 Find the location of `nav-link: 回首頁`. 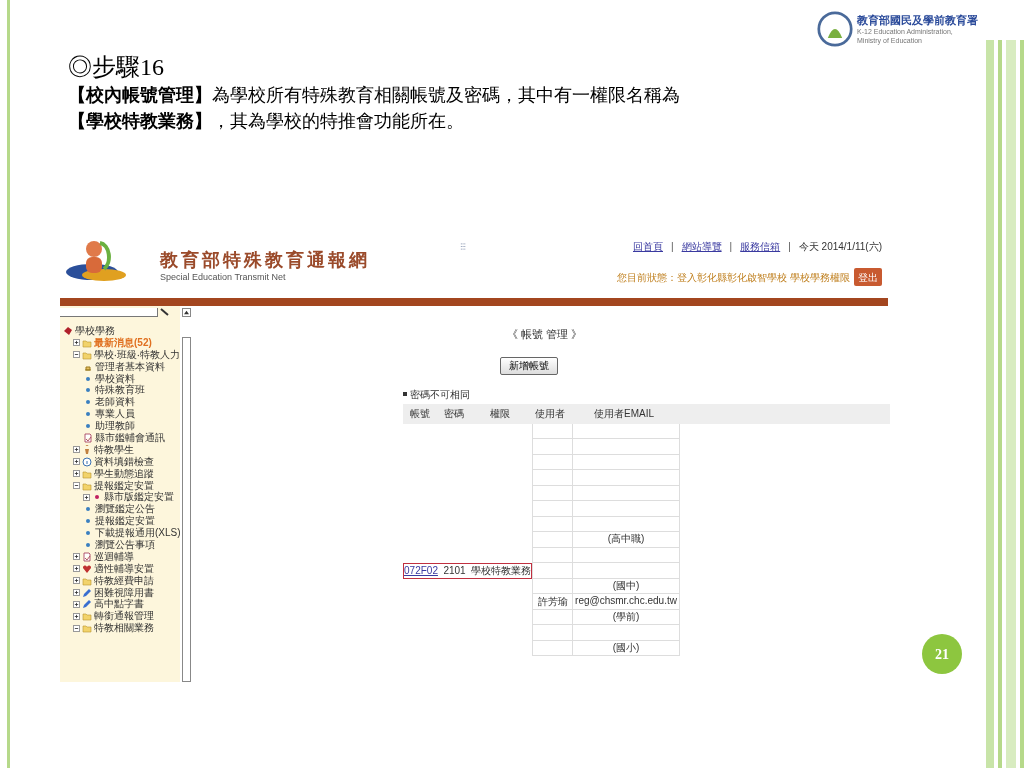

nav-link: 回首頁 is located at coordinates (648, 246).